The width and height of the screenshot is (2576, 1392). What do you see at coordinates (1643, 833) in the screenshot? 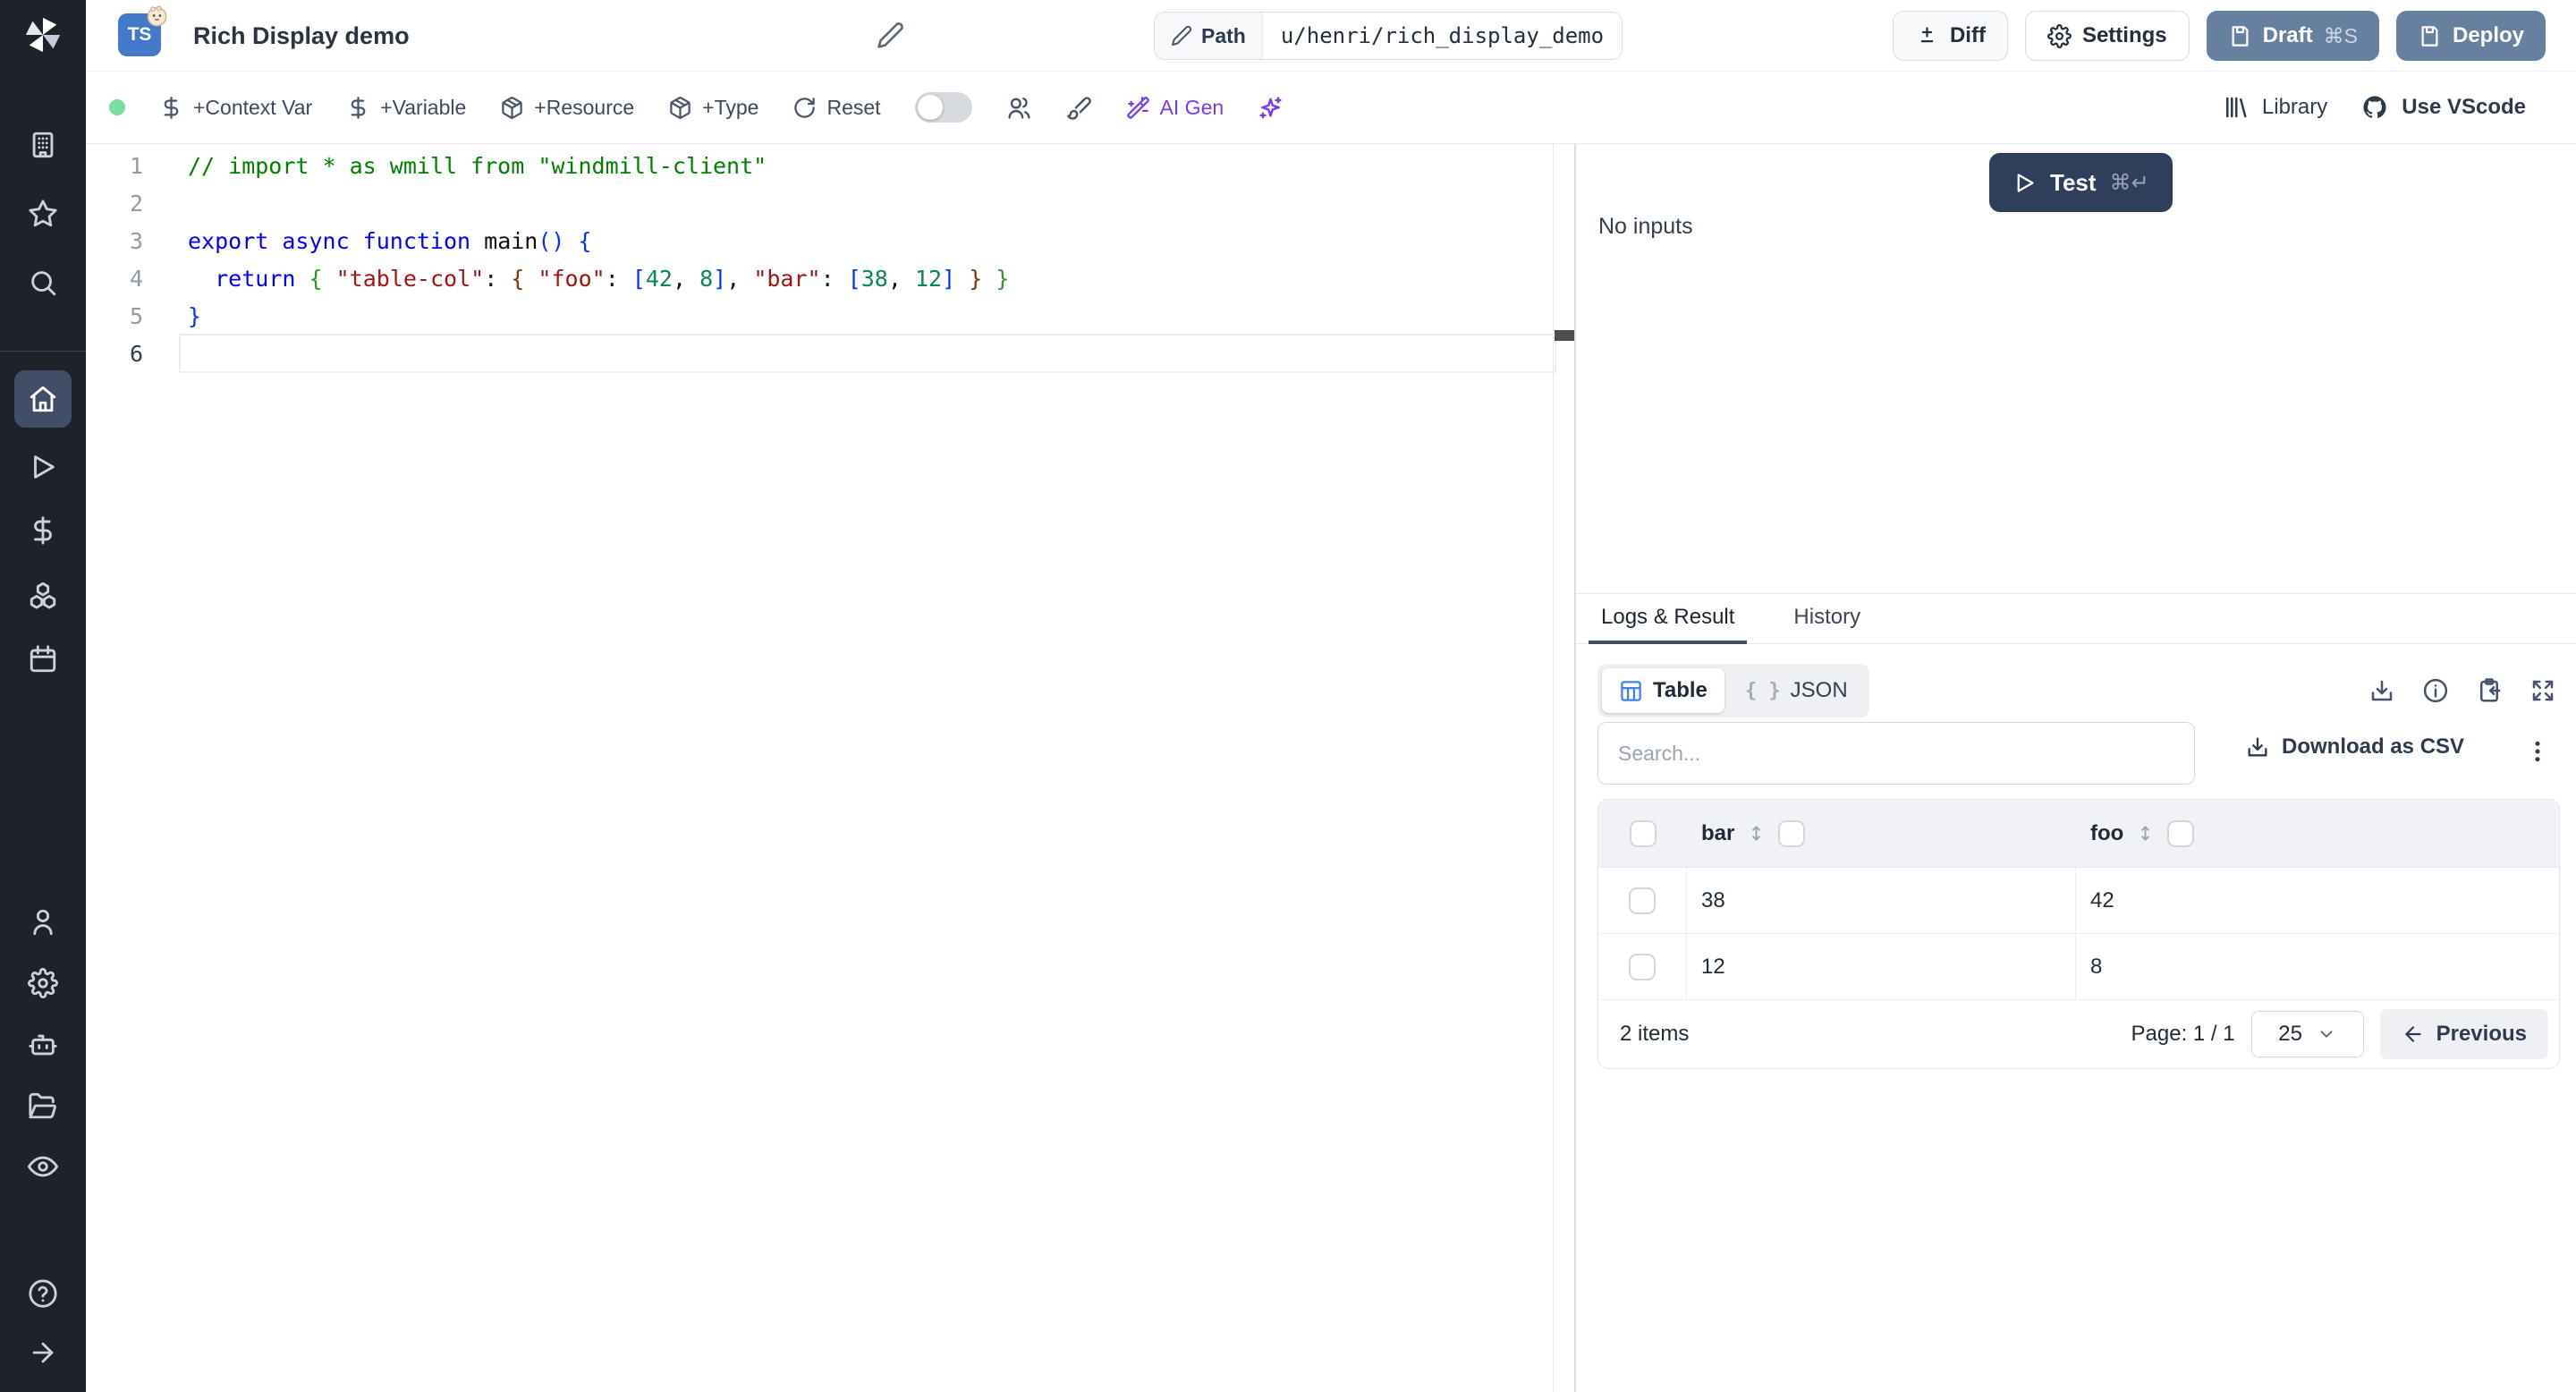
I see `select-all-checkbox` at bounding box center [1643, 833].